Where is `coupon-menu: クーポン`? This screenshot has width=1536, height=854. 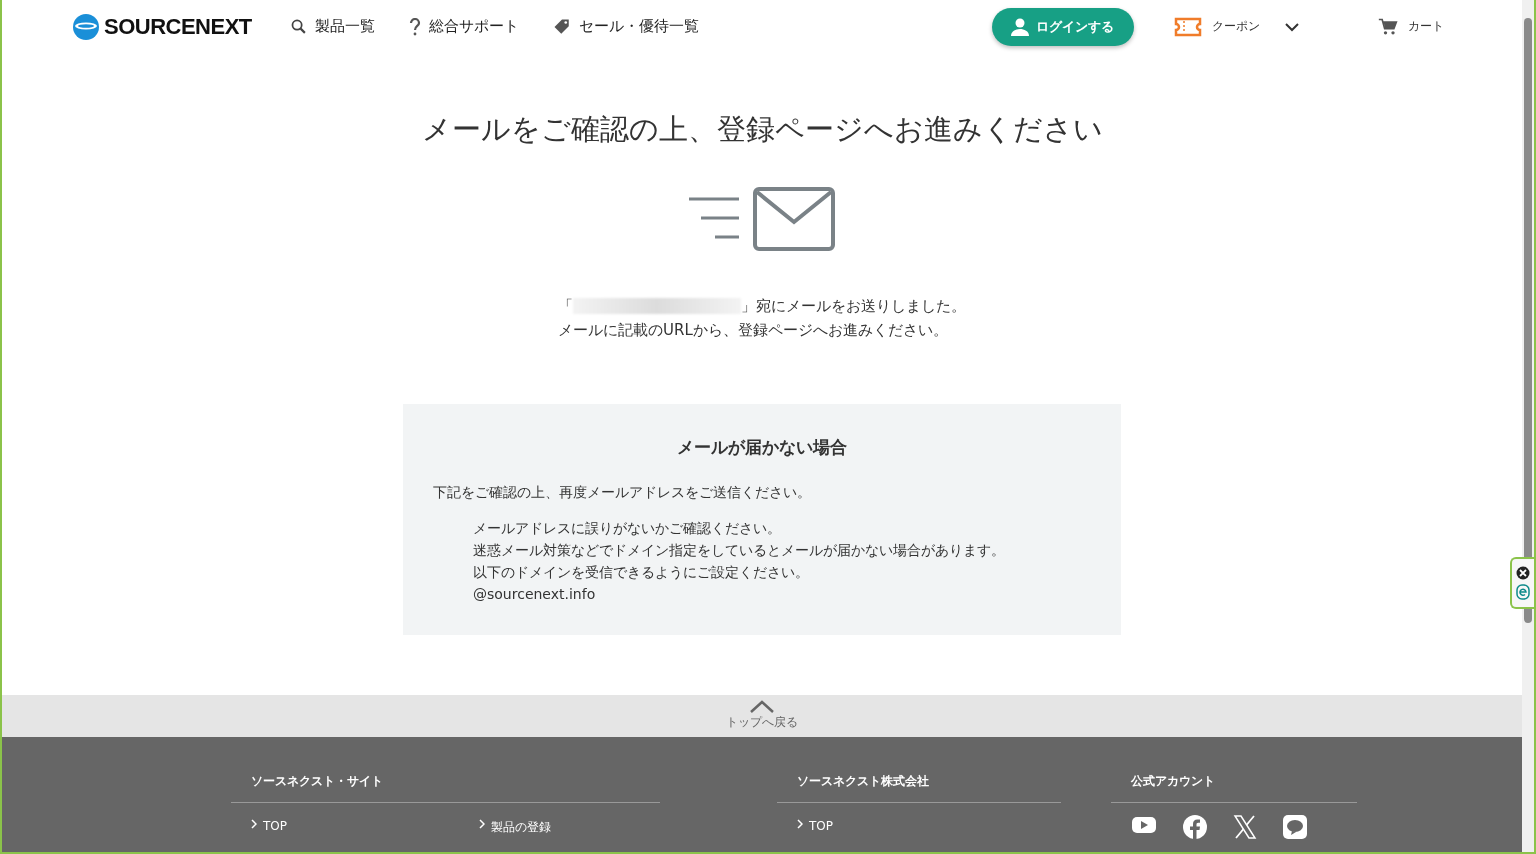
coupon-menu: クーポン is located at coordinates (1237, 26).